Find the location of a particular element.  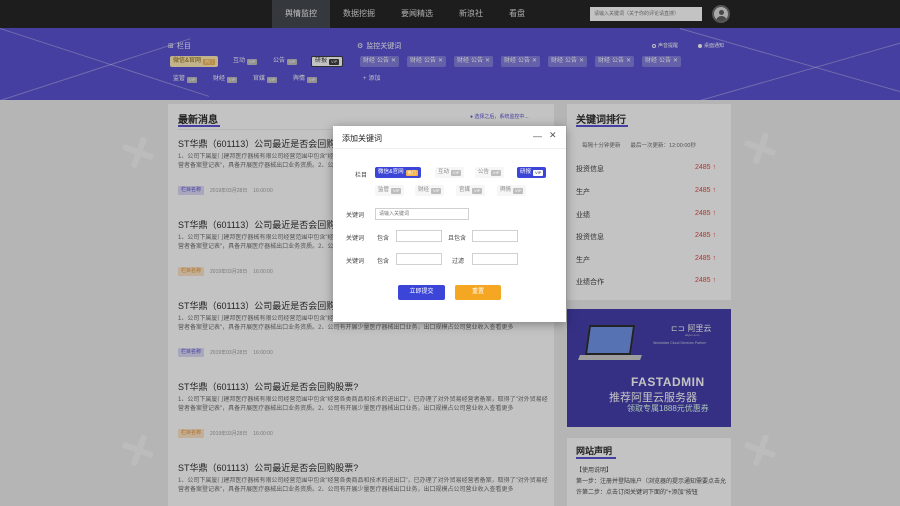

include-label-2: 包含 is located at coordinates (383, 262).